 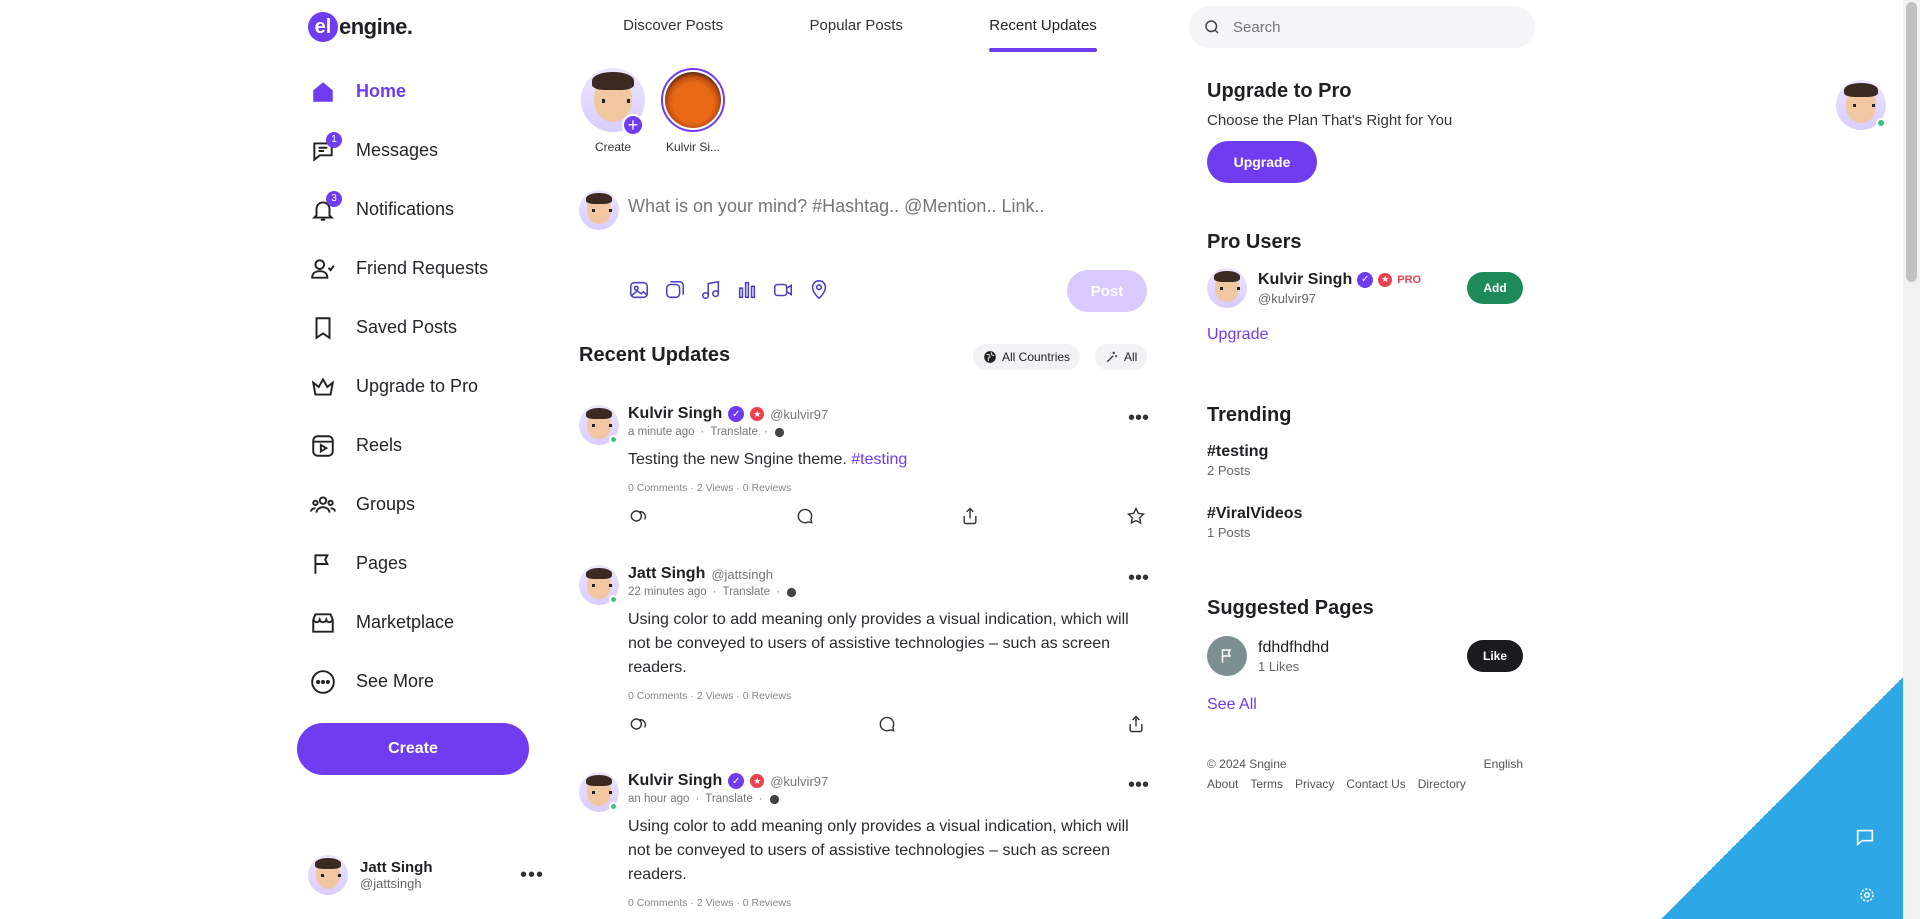 What do you see at coordinates (430, 681) in the screenshot?
I see `sidebar-item-see-more: See More` at bounding box center [430, 681].